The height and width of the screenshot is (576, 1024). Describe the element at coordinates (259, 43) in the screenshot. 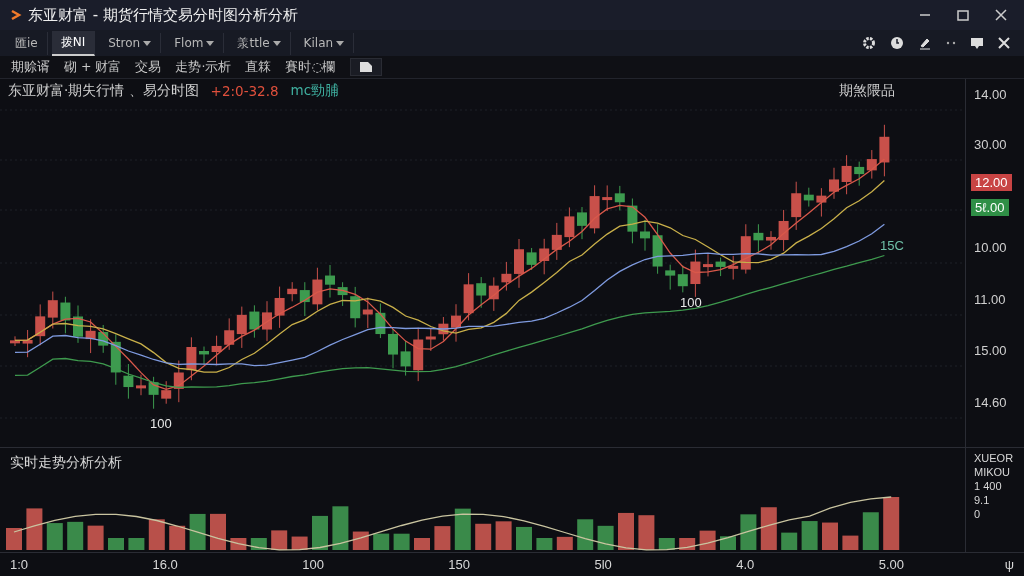

I see `menu-tab: 羕ttle` at that location.